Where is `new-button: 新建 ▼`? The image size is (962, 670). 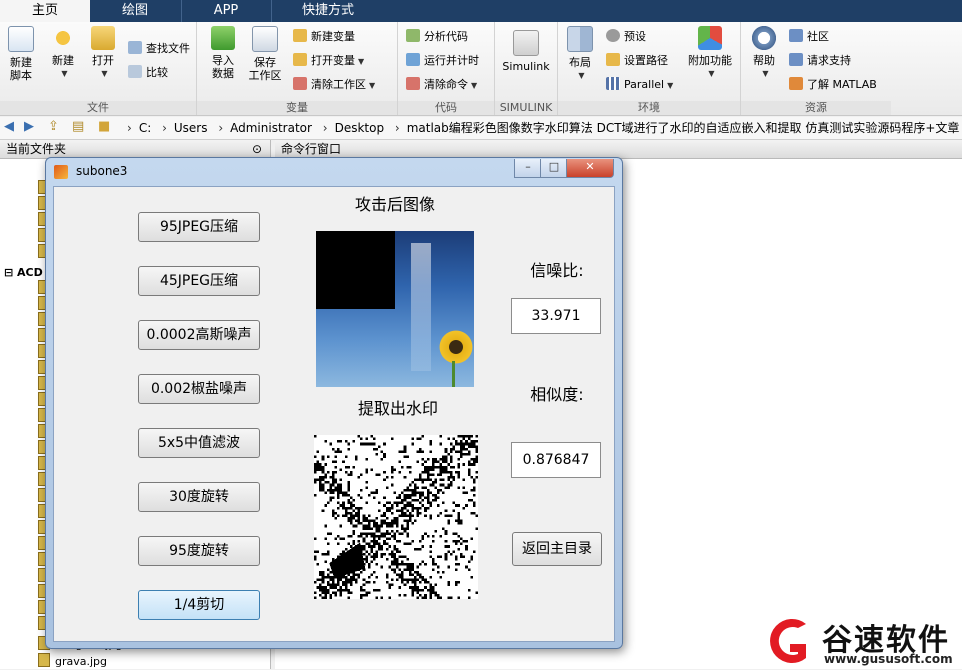
new-button: 新建 ▼ is located at coordinates (63, 53).